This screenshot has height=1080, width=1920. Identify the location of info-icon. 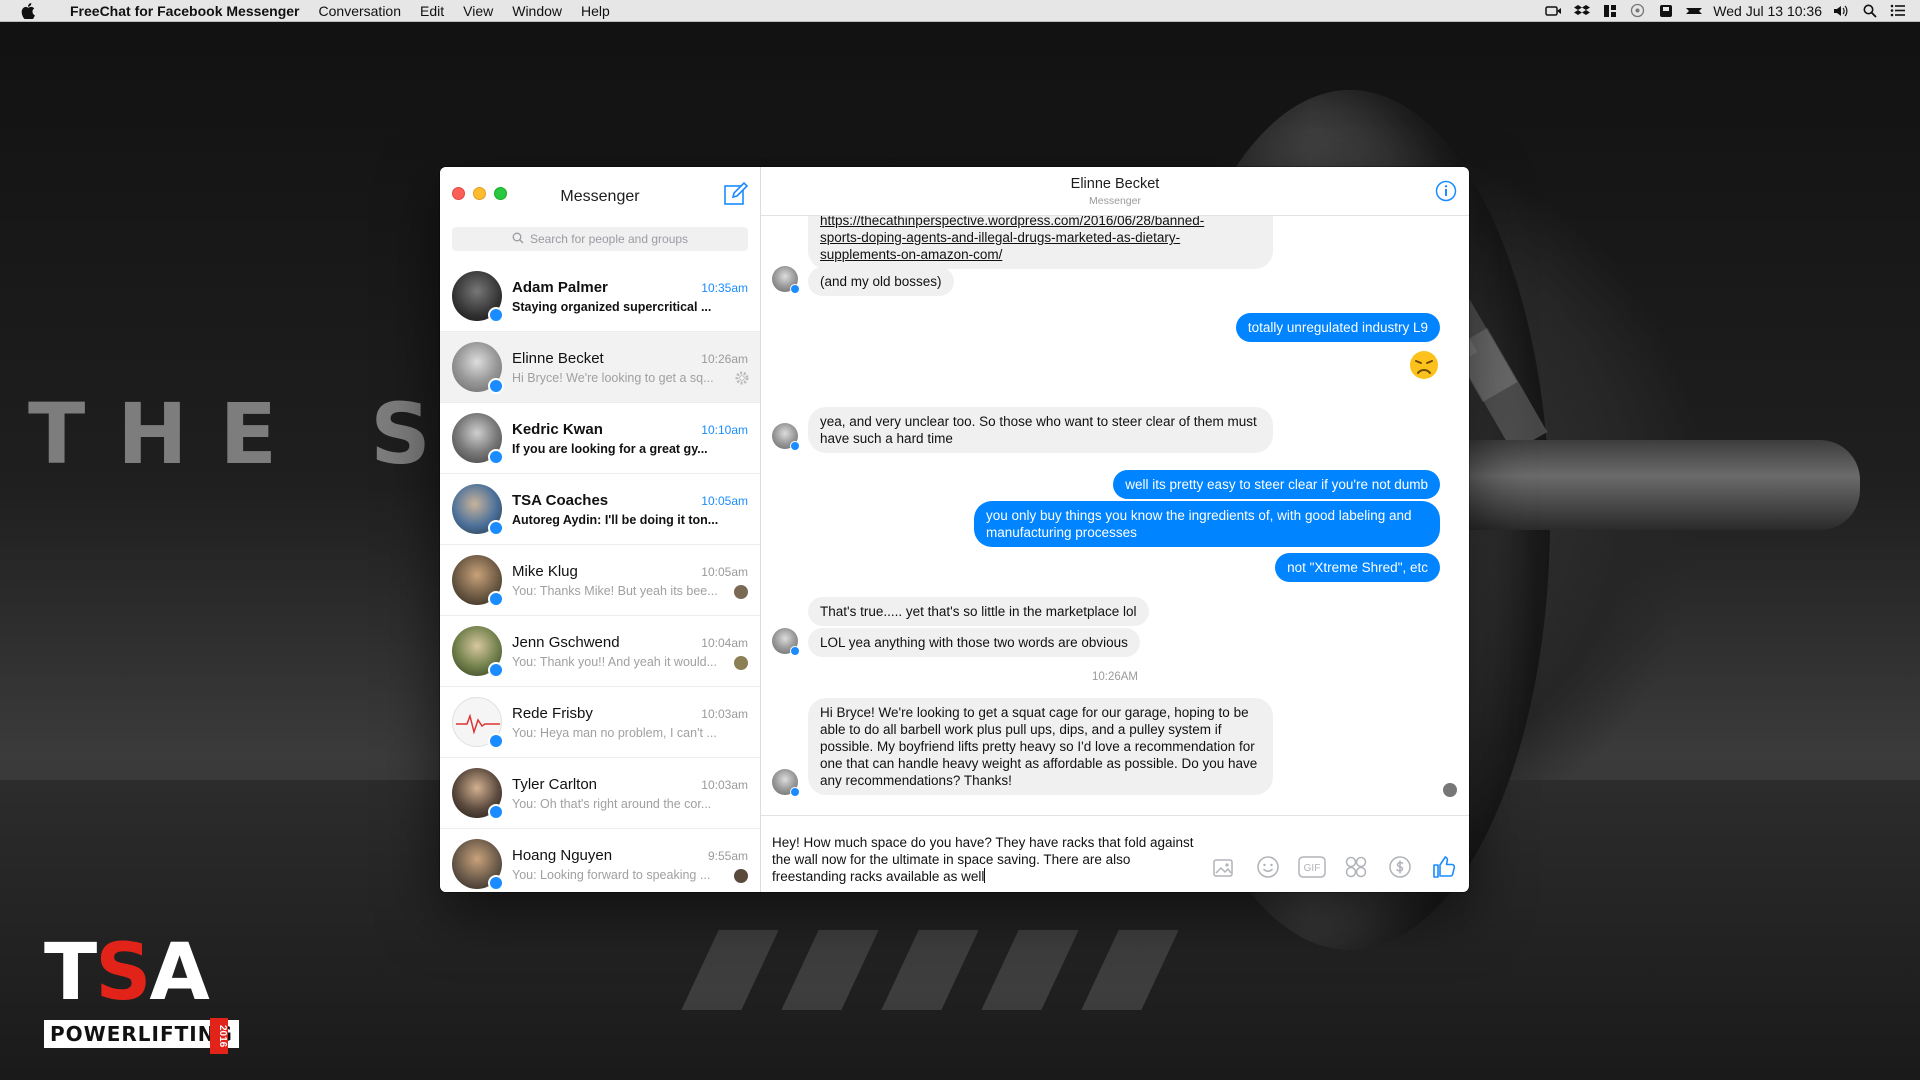
(1446, 191).